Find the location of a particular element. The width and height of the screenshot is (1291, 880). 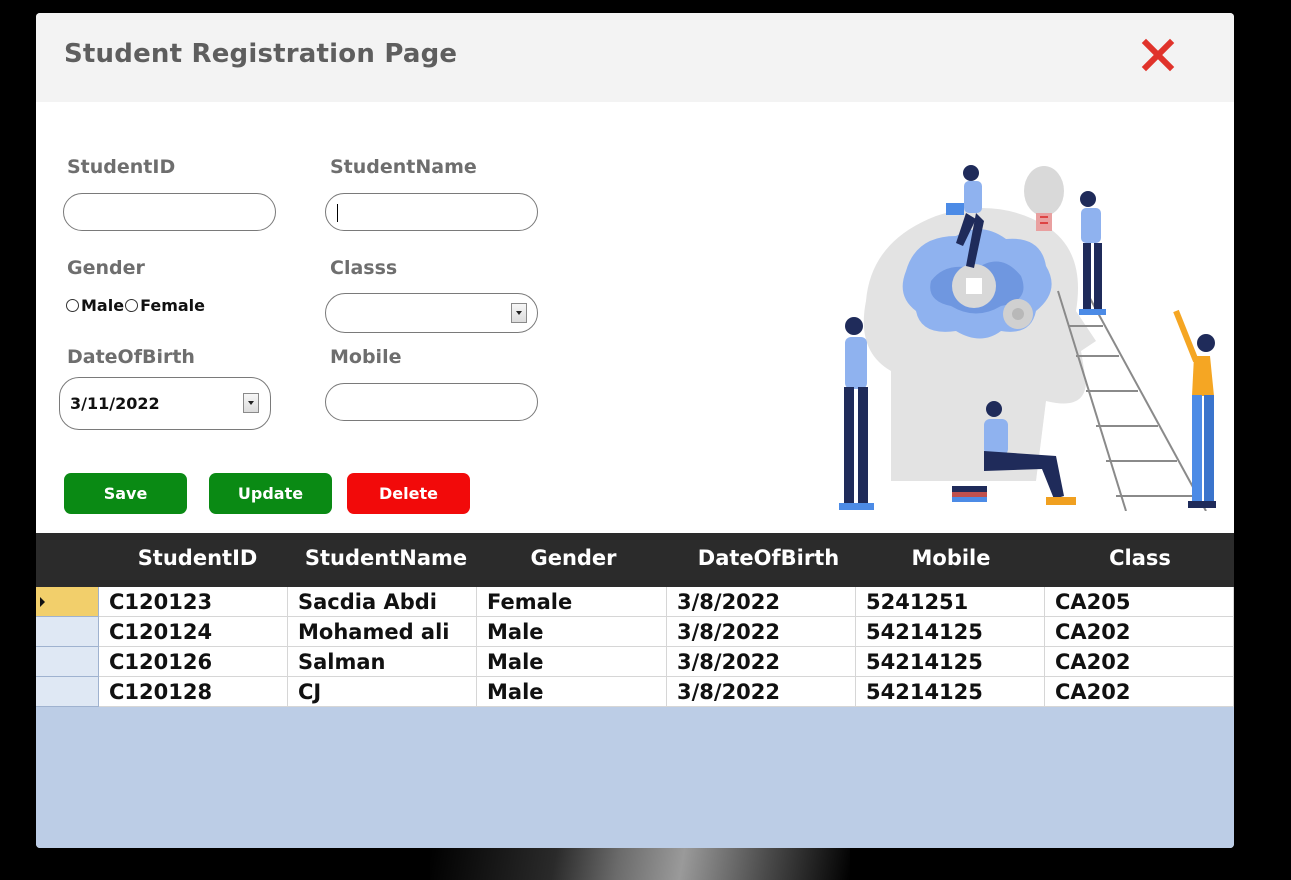

gender-radio-group: Male Female is located at coordinates (135, 305).